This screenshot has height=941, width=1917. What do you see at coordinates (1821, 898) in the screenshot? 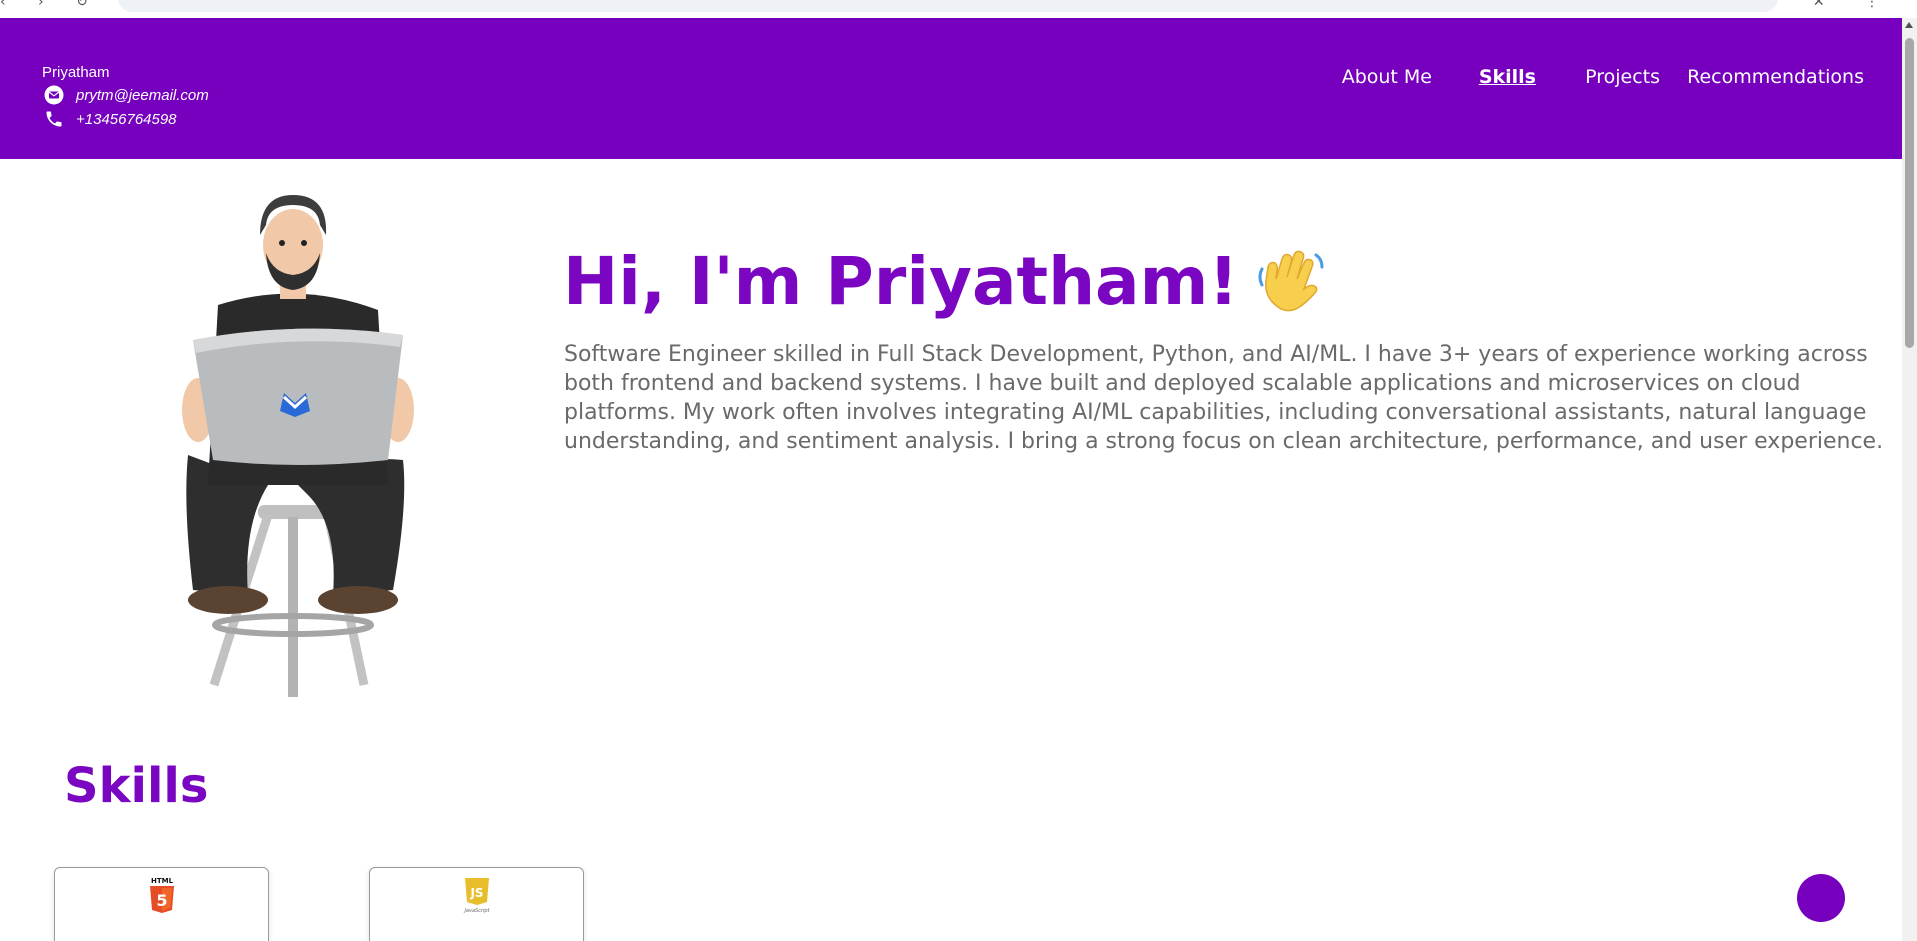
I see `chat-fab-button` at bounding box center [1821, 898].